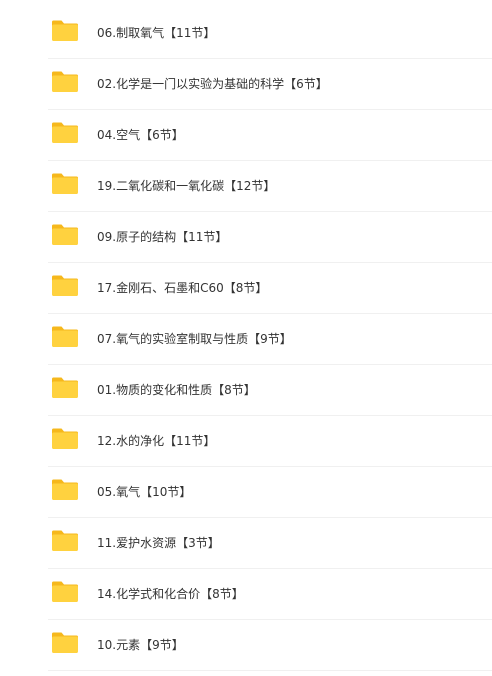 This screenshot has width=492, height=676. I want to click on file-row-14: 14.化学式和化合价【8节】, so click(270, 594).